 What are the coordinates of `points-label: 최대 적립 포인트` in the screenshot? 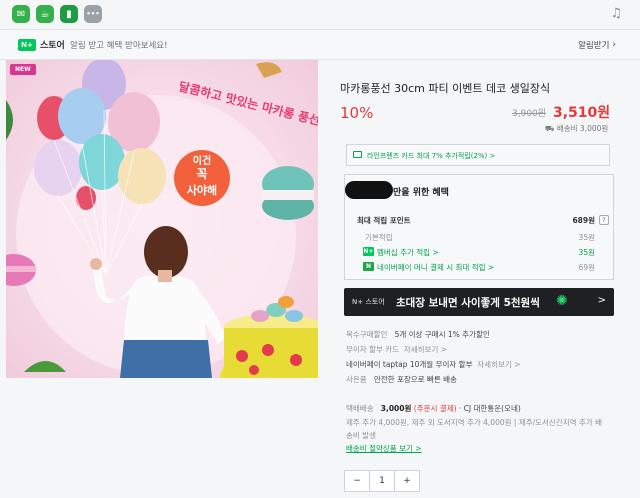 It's located at (384, 220).